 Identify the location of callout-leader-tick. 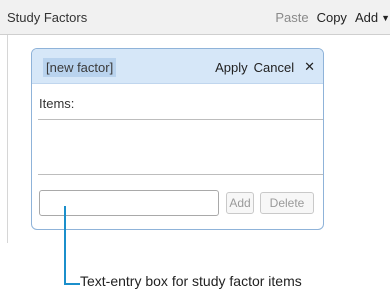
(72, 284).